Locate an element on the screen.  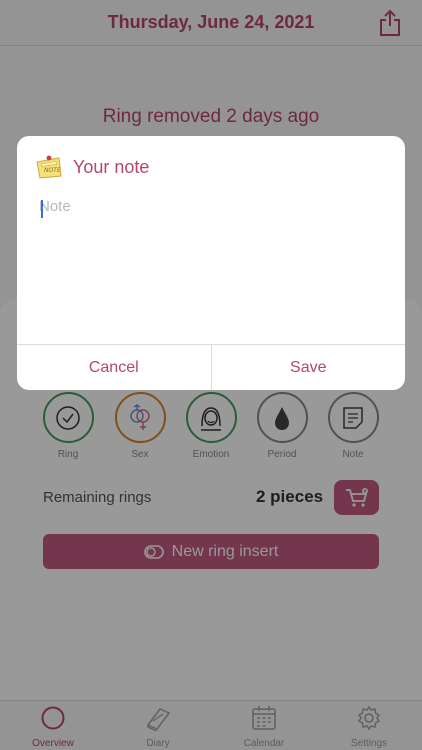
dialog-title: Your note is located at coordinates (111, 166).